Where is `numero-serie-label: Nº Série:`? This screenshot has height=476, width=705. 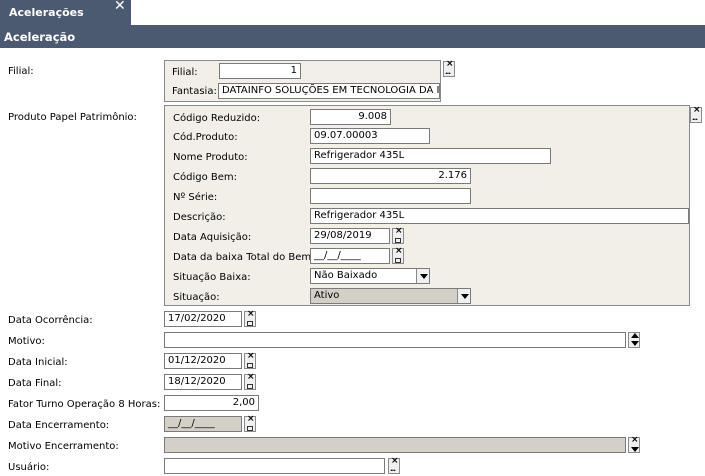
numero-serie-label: Nº Série: is located at coordinates (195, 197).